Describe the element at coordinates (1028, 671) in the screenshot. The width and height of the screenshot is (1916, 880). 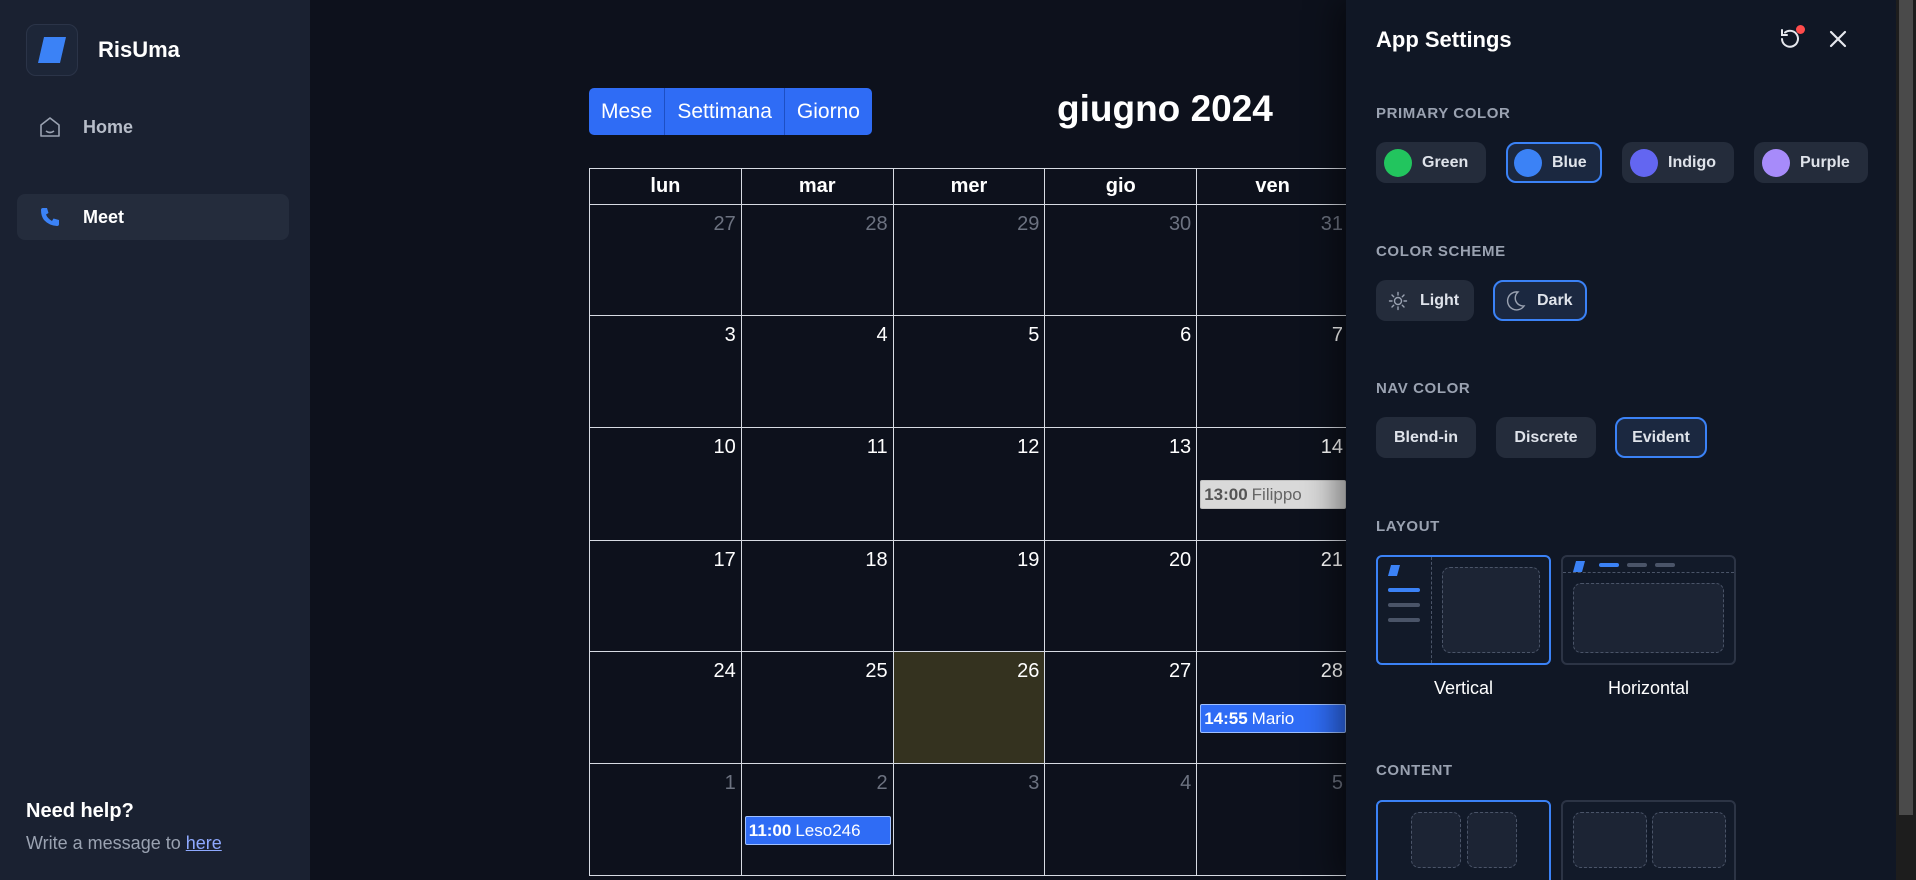
I see `day-number: 26` at that location.